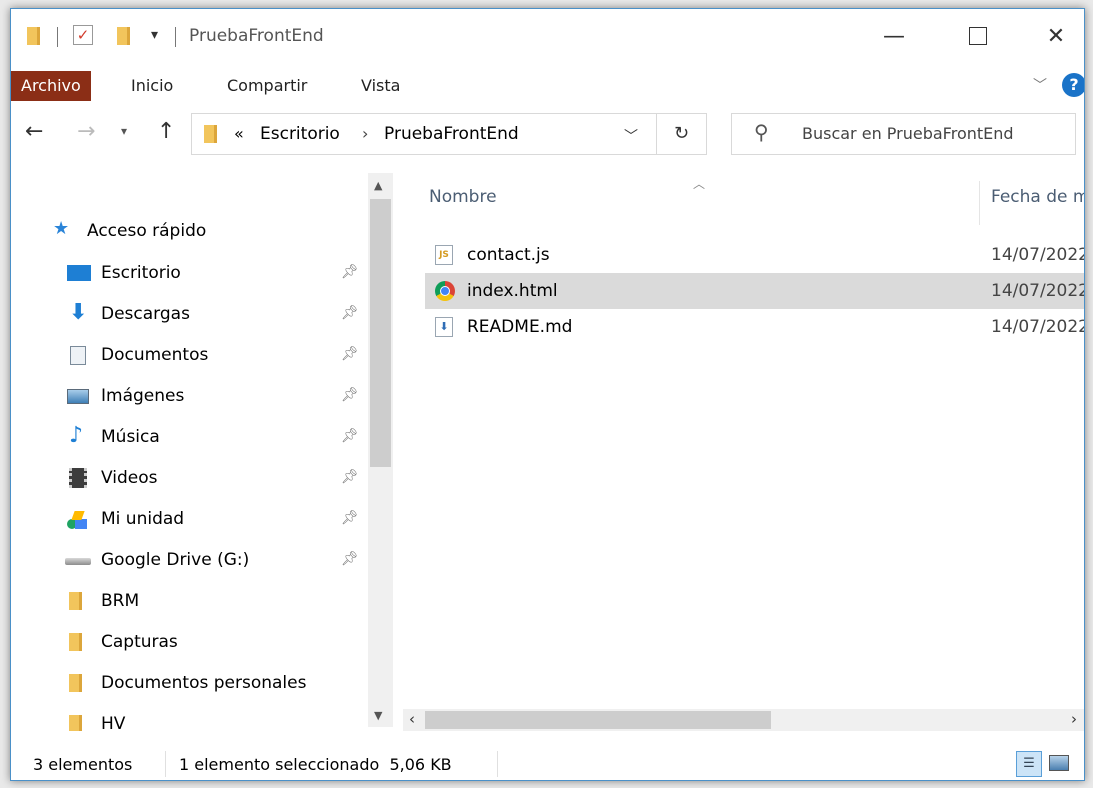 This screenshot has height=788, width=1093. What do you see at coordinates (378, 715) in the screenshot?
I see `scroll-down-icon: ▼` at bounding box center [378, 715].